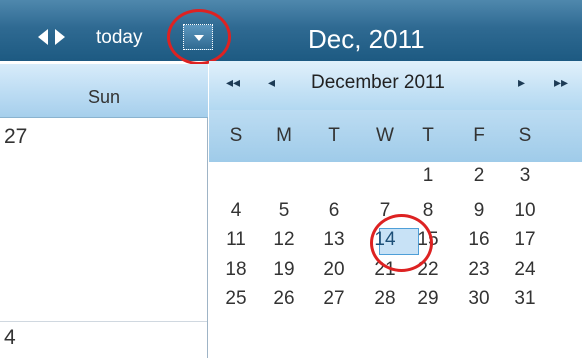  What do you see at coordinates (385, 240) in the screenshot?
I see `mini-day-selected: 14` at bounding box center [385, 240].